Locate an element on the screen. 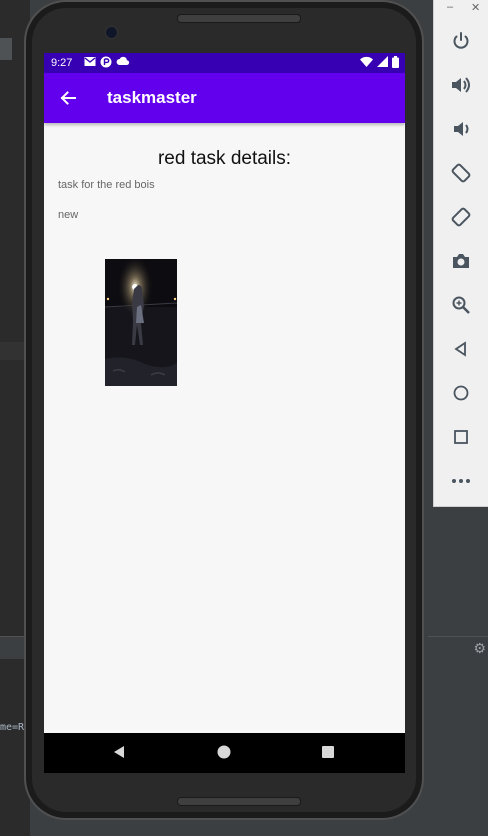 Image resolution: width=488 pixels, height=836 pixels. ide-code-fragment: me=R is located at coordinates (12, 727).